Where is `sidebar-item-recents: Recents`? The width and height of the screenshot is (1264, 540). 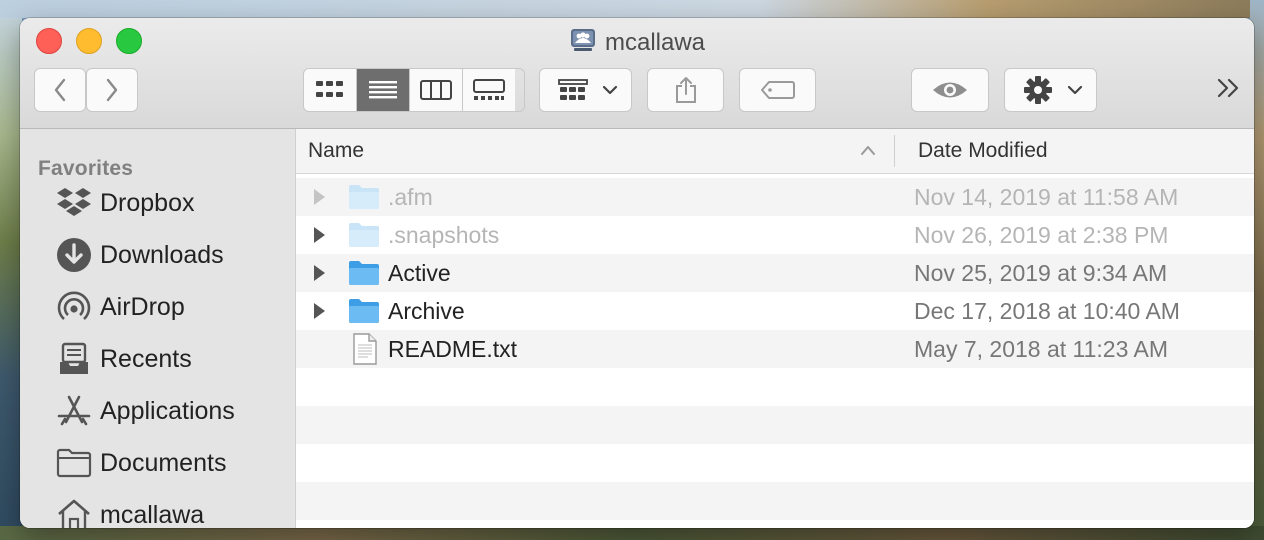 sidebar-item-recents: Recents is located at coordinates (124, 359).